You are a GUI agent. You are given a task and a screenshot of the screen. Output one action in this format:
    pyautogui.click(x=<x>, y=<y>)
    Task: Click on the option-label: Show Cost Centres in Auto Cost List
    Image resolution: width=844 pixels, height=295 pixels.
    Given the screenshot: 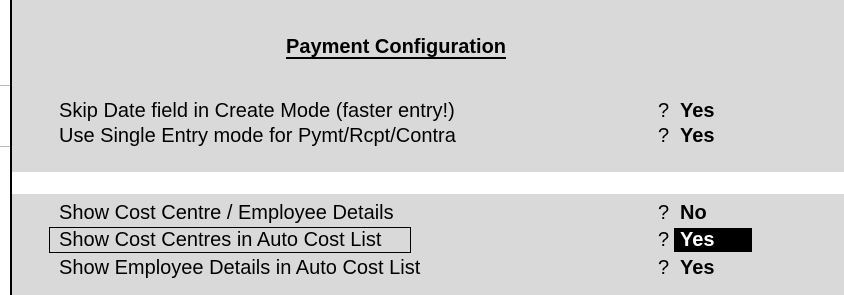 What is the action you would take?
    pyautogui.click(x=230, y=240)
    